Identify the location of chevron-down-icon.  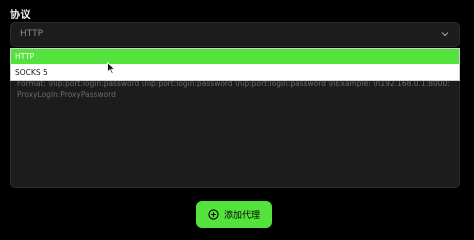
(445, 34).